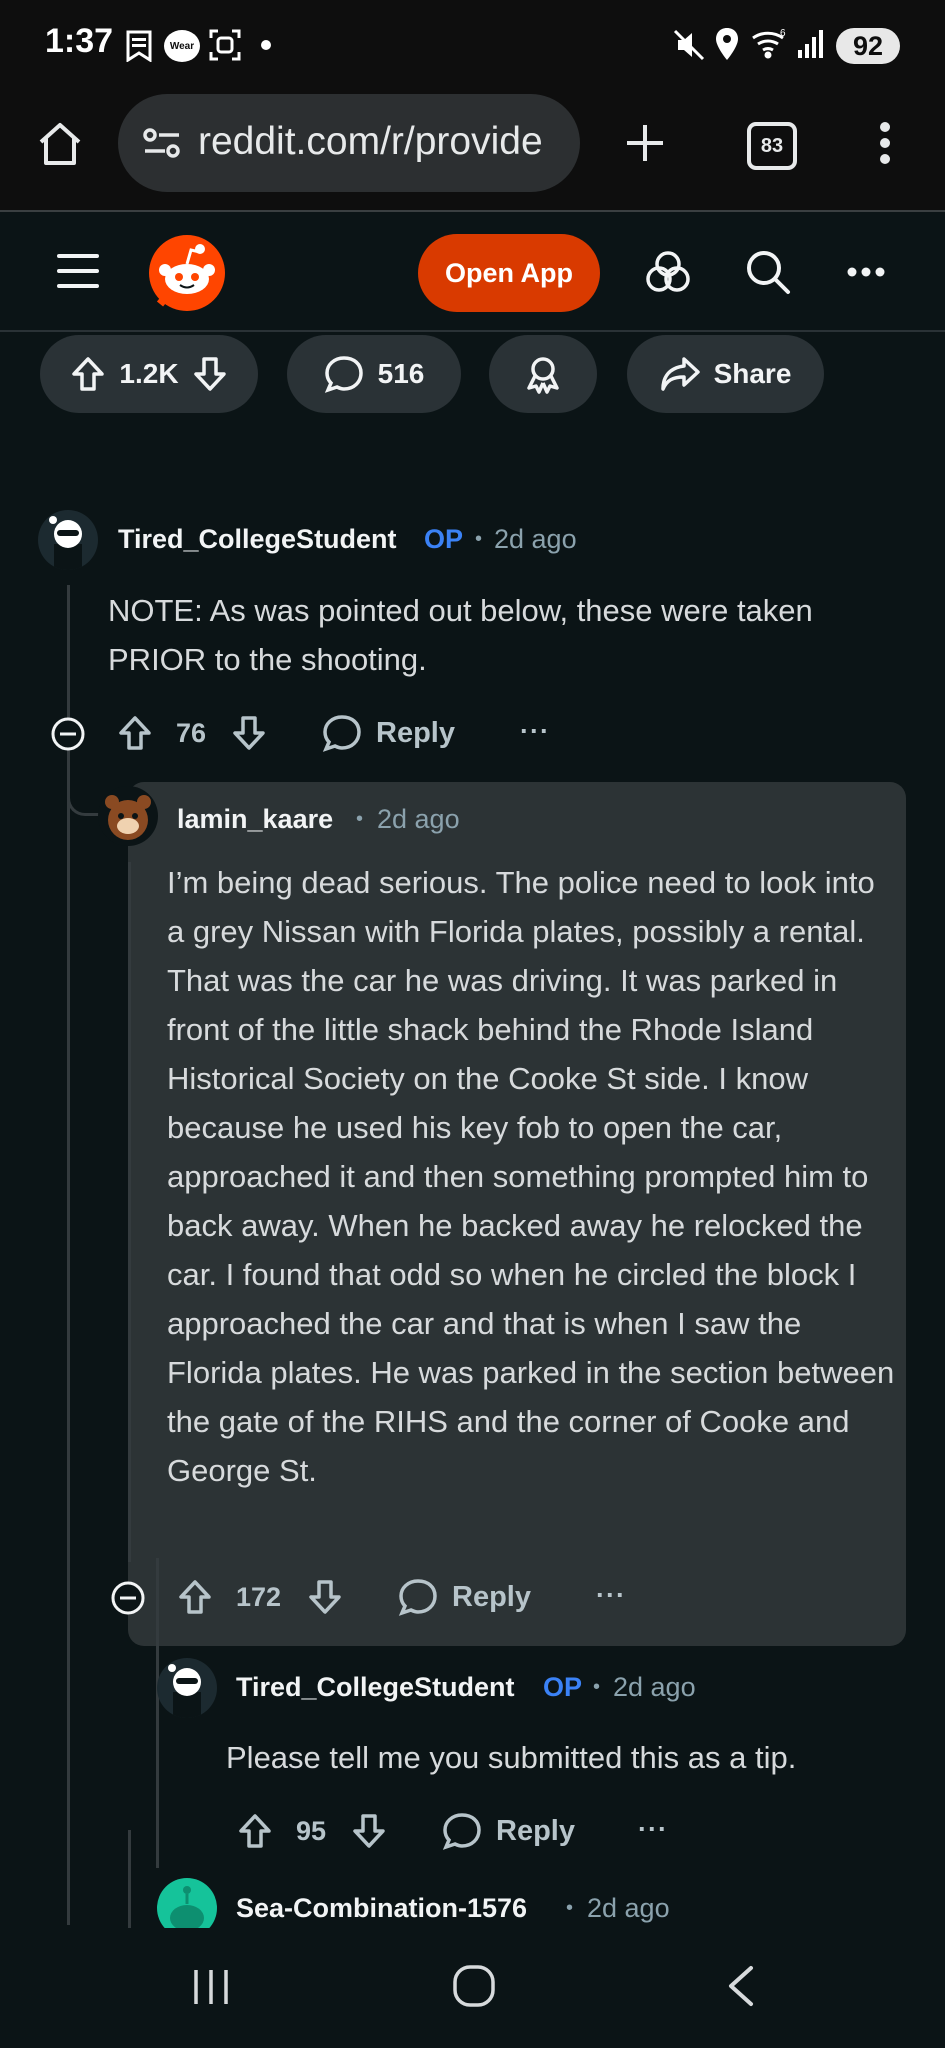 The height and width of the screenshot is (2048, 945). I want to click on award-icon, so click(543, 374).